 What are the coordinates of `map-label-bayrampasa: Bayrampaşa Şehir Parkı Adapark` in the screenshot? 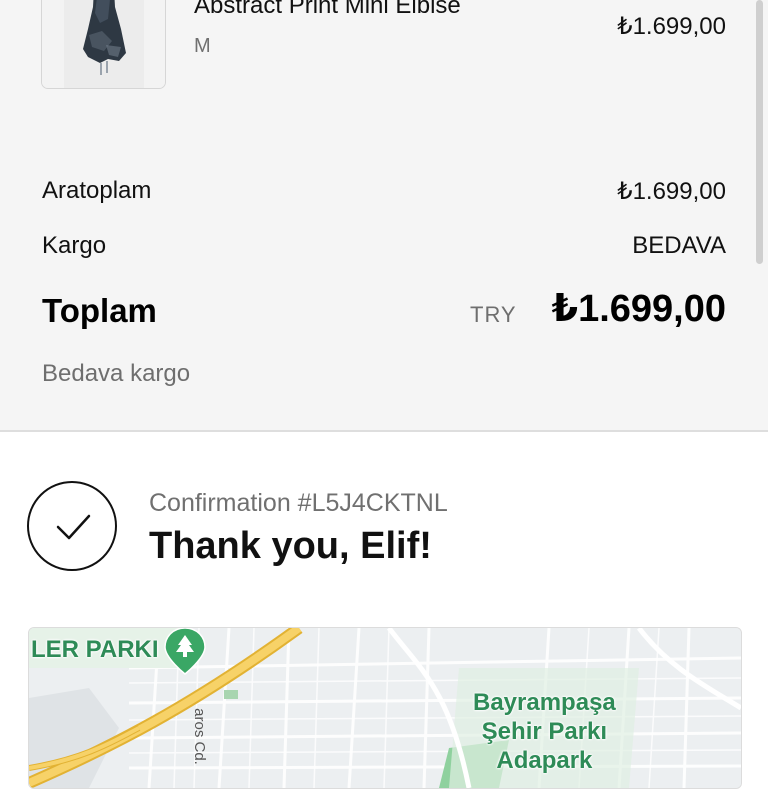 It's located at (544, 731).